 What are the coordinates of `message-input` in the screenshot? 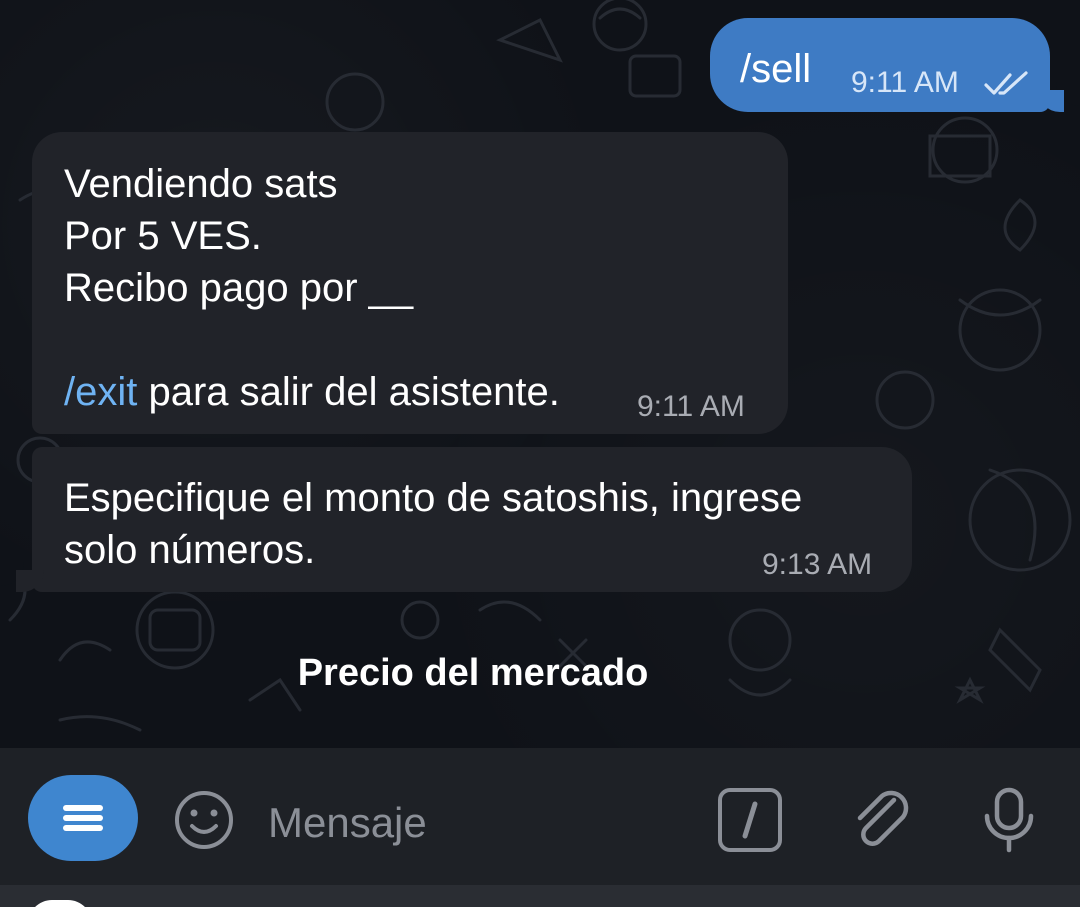 It's located at (478, 823).